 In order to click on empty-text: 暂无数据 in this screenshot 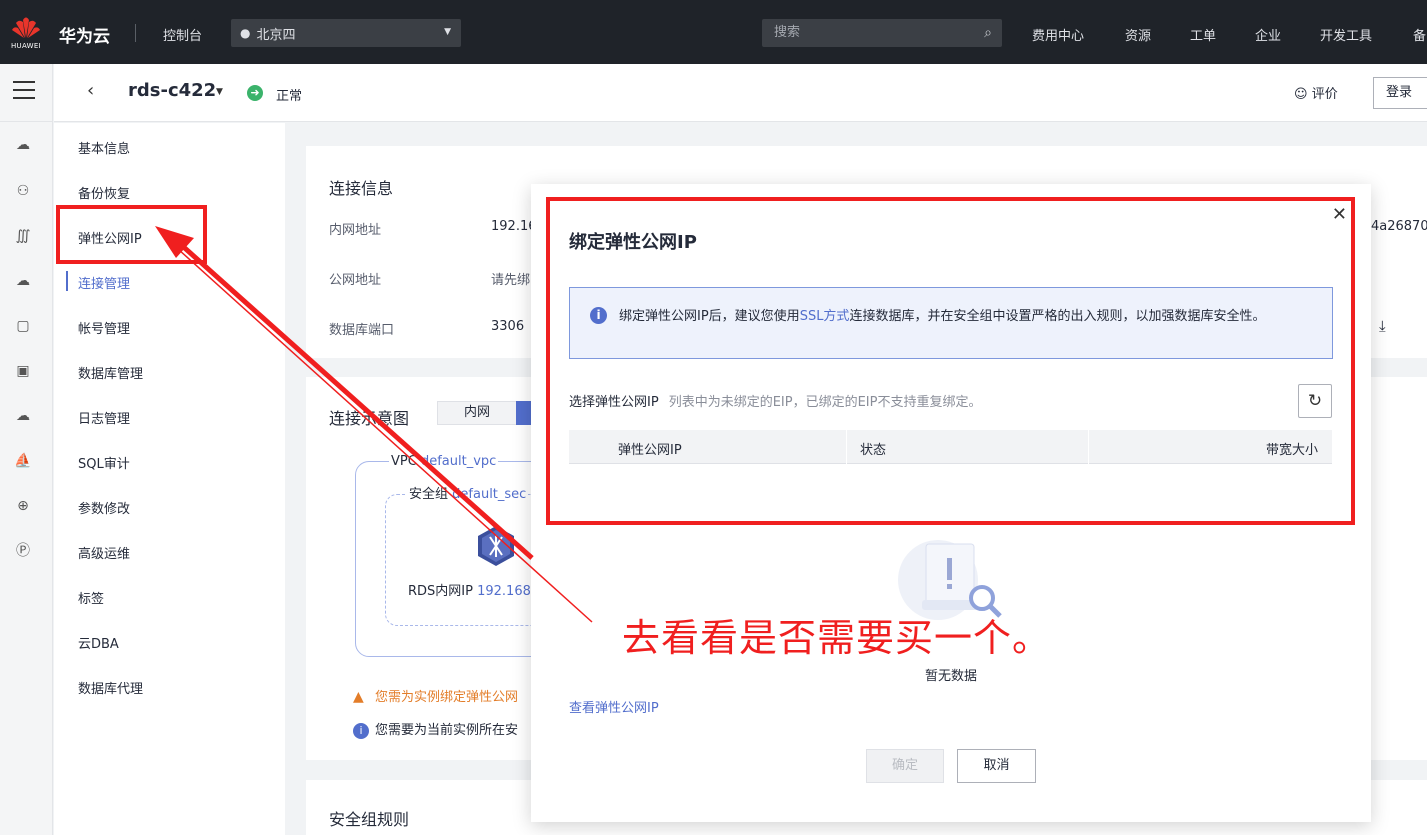, I will do `click(951, 676)`.